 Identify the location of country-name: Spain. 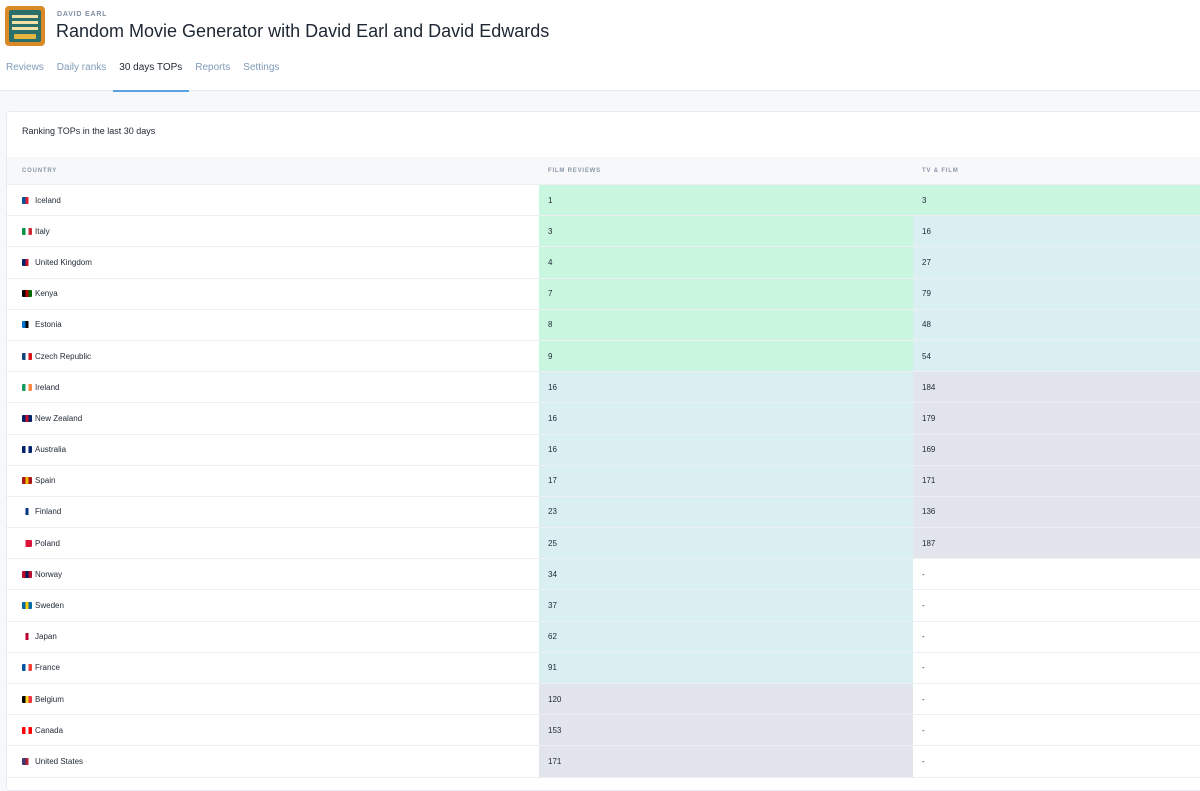
(45, 481).